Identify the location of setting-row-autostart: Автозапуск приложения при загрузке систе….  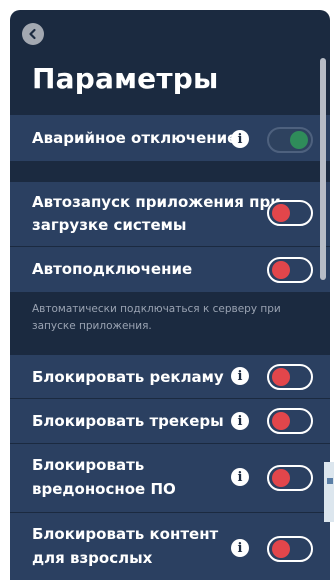
(170, 214).